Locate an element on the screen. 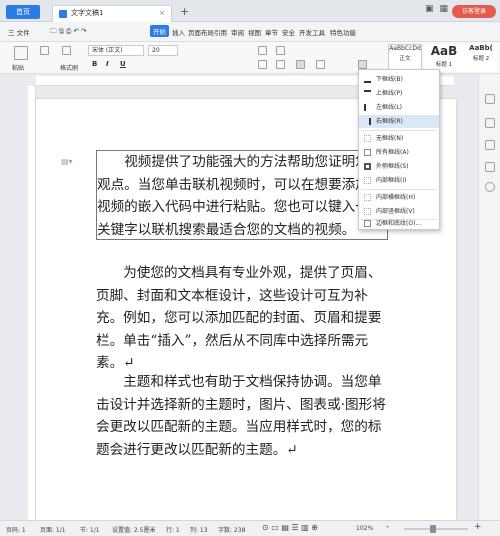 The height and width of the screenshot is (536, 500). border-button-icon is located at coordinates (362, 64).